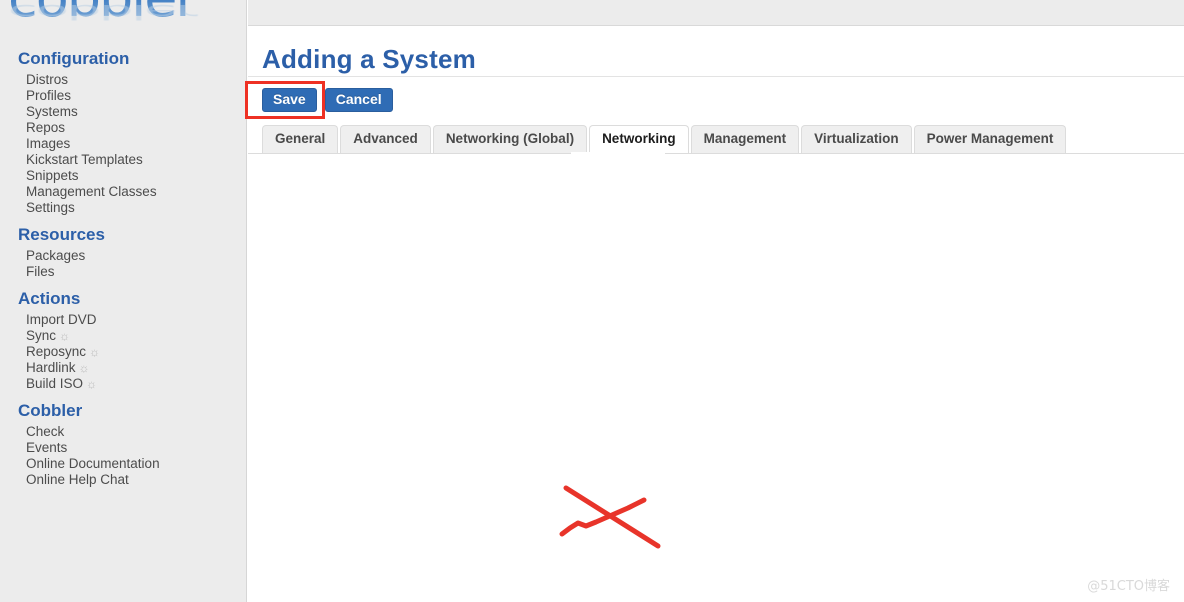 The width and height of the screenshot is (1184, 602). What do you see at coordinates (123, 272) in the screenshot?
I see `sidebar-item-files: Files` at bounding box center [123, 272].